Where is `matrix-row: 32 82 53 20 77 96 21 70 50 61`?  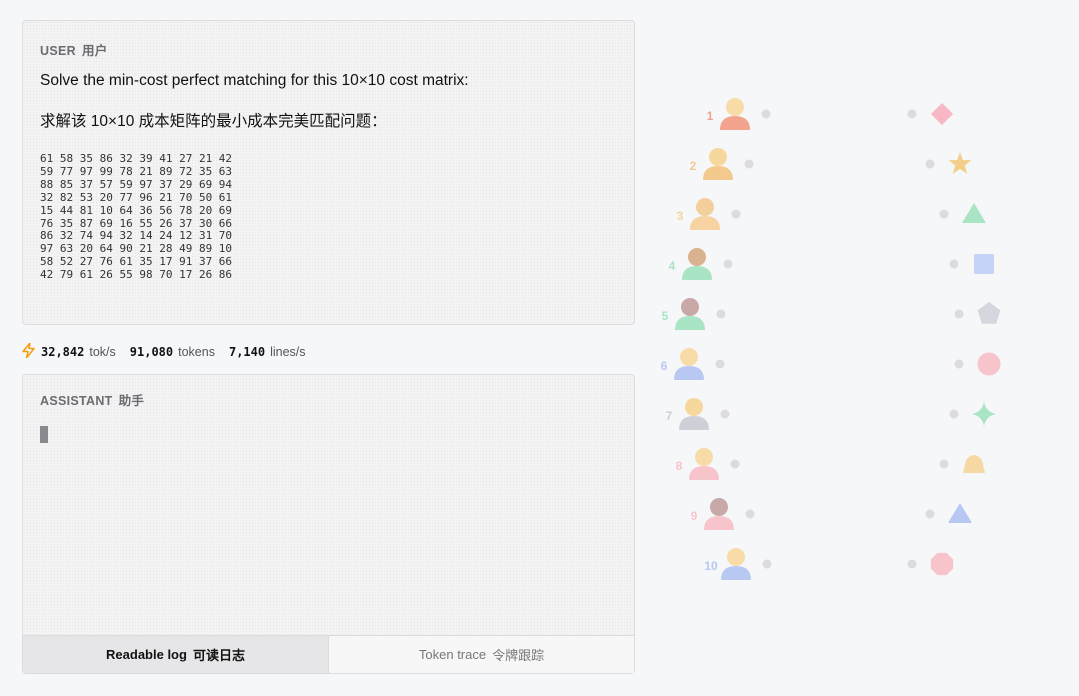 matrix-row: 32 82 53 20 77 96 21 70 50 61 is located at coordinates (136, 197).